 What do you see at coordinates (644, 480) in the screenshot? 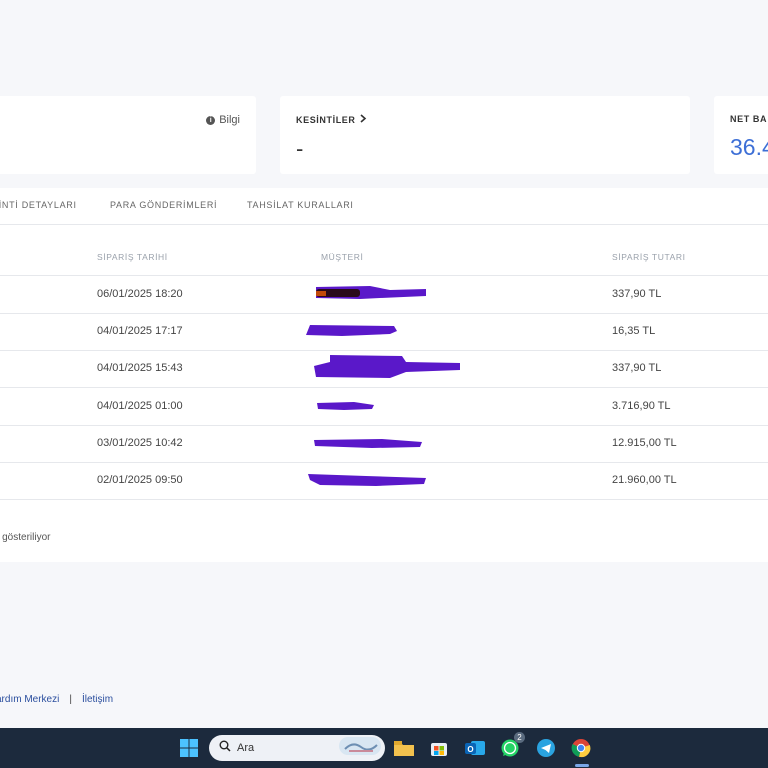
I see `order-amount: 21.960,00 TL` at bounding box center [644, 480].